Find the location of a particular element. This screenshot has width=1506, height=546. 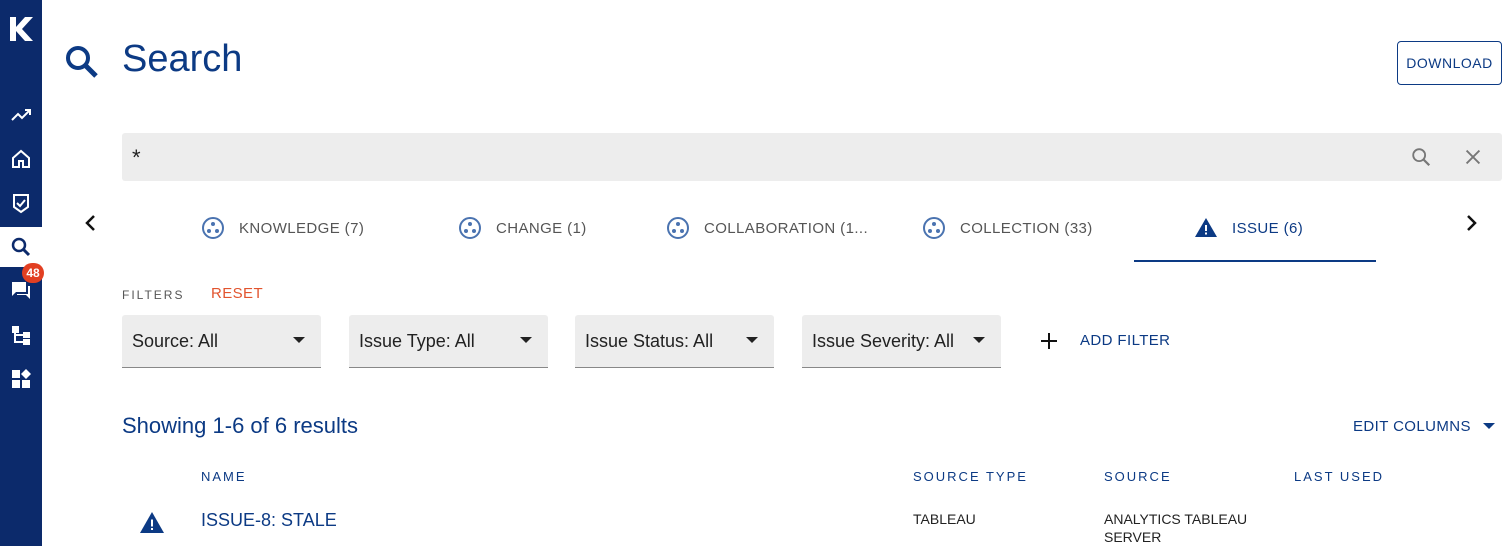

sidebar-item-dashboard is located at coordinates (21, 379).